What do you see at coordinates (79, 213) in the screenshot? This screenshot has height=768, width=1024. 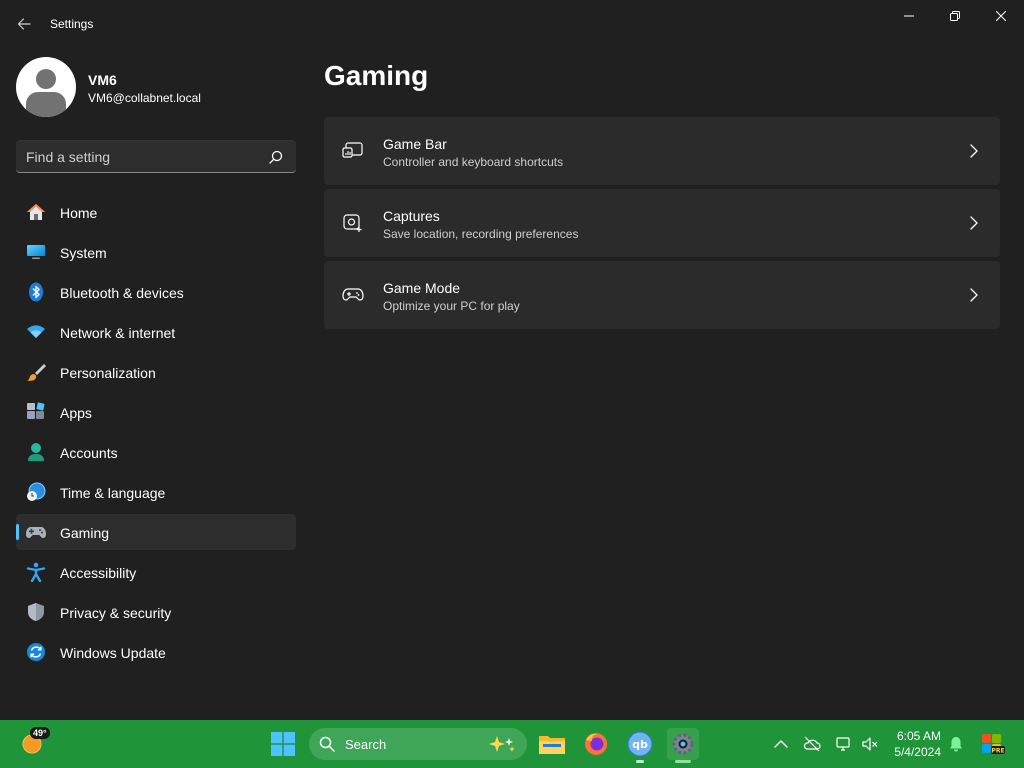 I see `sidebar-item-label: Home` at bounding box center [79, 213].